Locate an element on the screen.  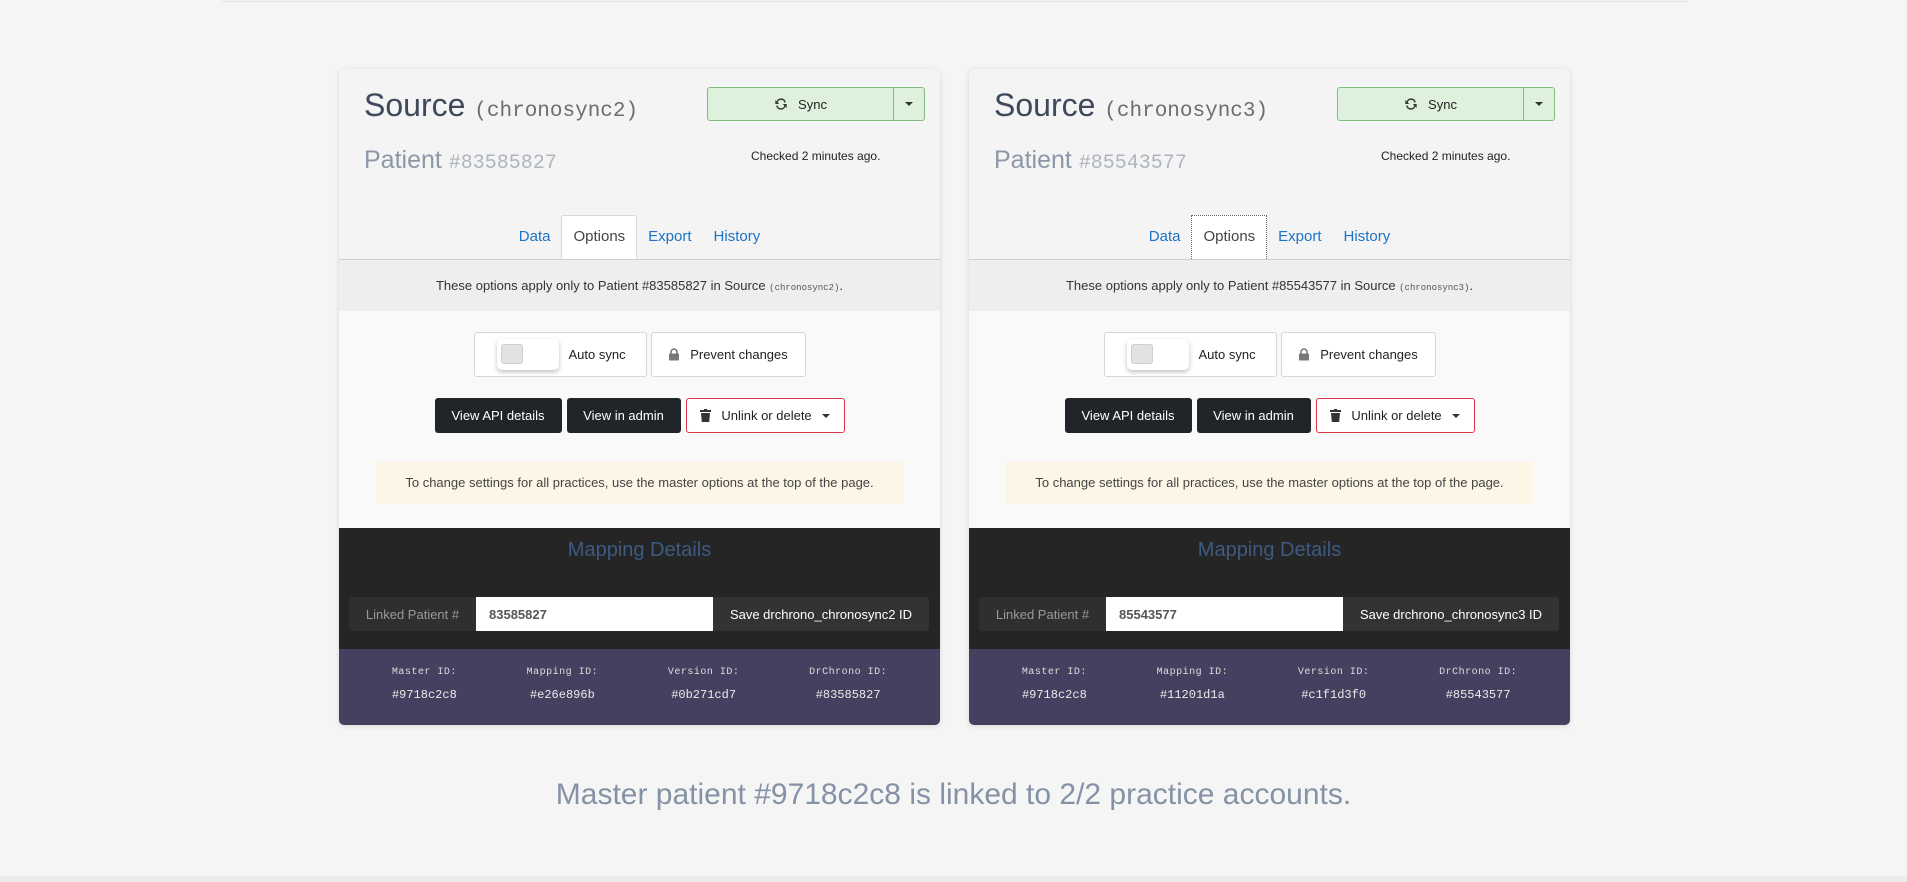
linked-patient-input: 83585827 is located at coordinates (594, 614).